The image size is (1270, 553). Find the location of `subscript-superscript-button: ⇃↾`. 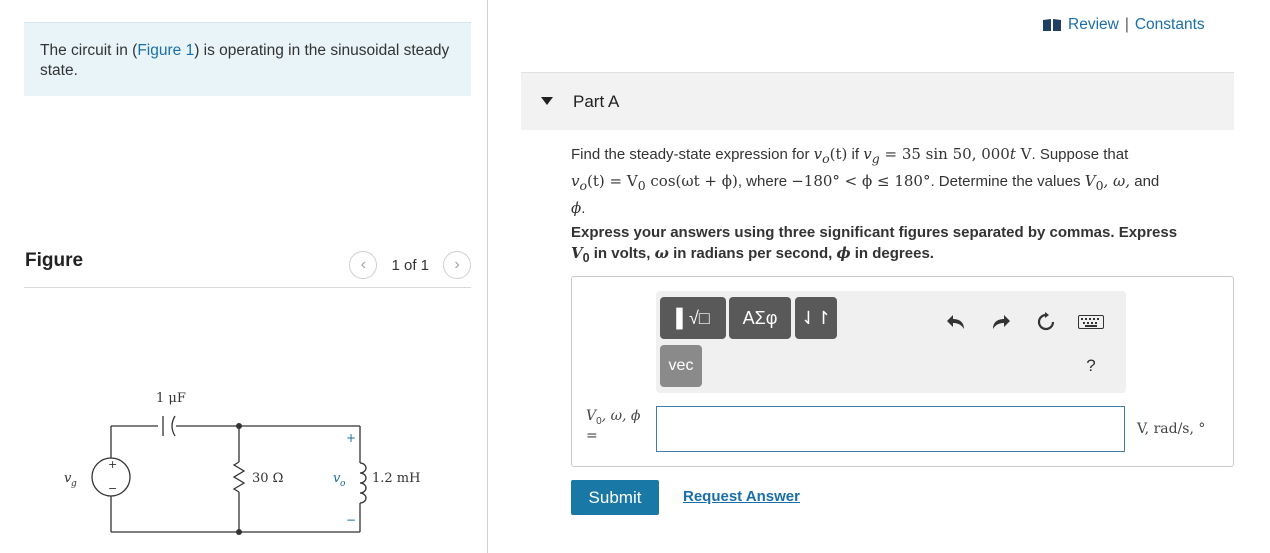

subscript-superscript-button: ⇃↾ is located at coordinates (816, 318).